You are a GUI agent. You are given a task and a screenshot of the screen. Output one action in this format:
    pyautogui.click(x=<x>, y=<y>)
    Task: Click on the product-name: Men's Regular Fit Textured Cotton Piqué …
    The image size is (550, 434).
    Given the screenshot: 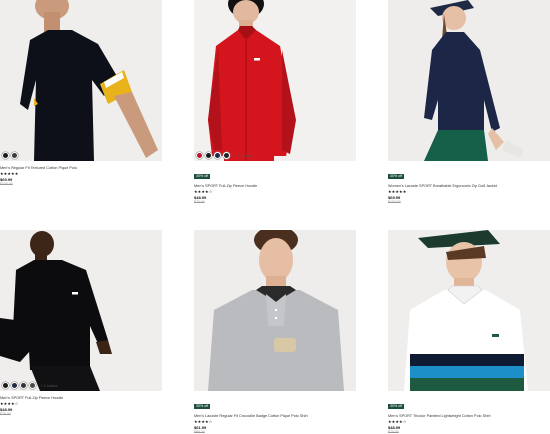 What is the action you would take?
    pyautogui.click(x=81, y=168)
    